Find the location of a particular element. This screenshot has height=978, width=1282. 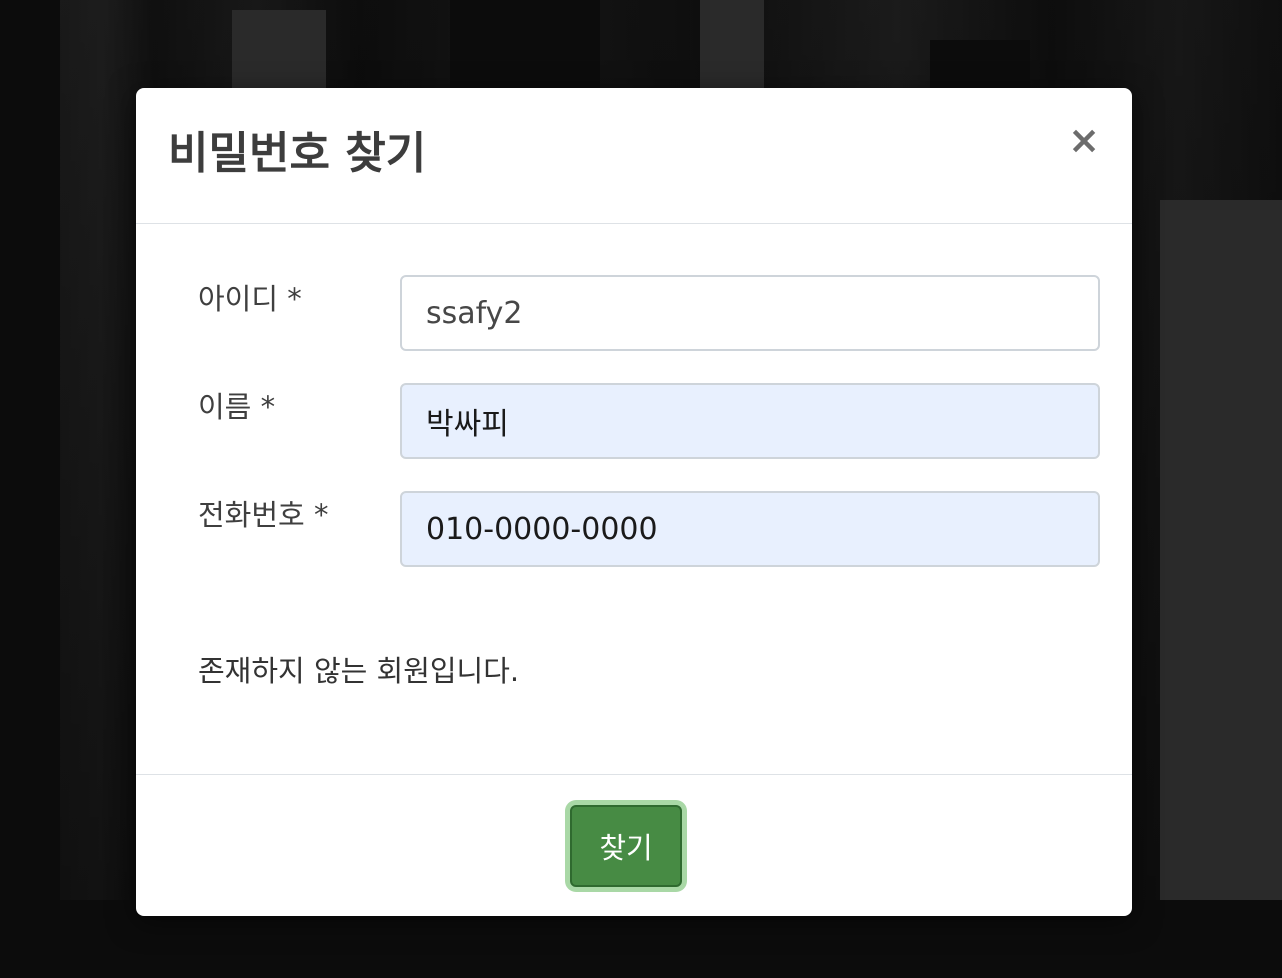

id-input is located at coordinates (750, 313).